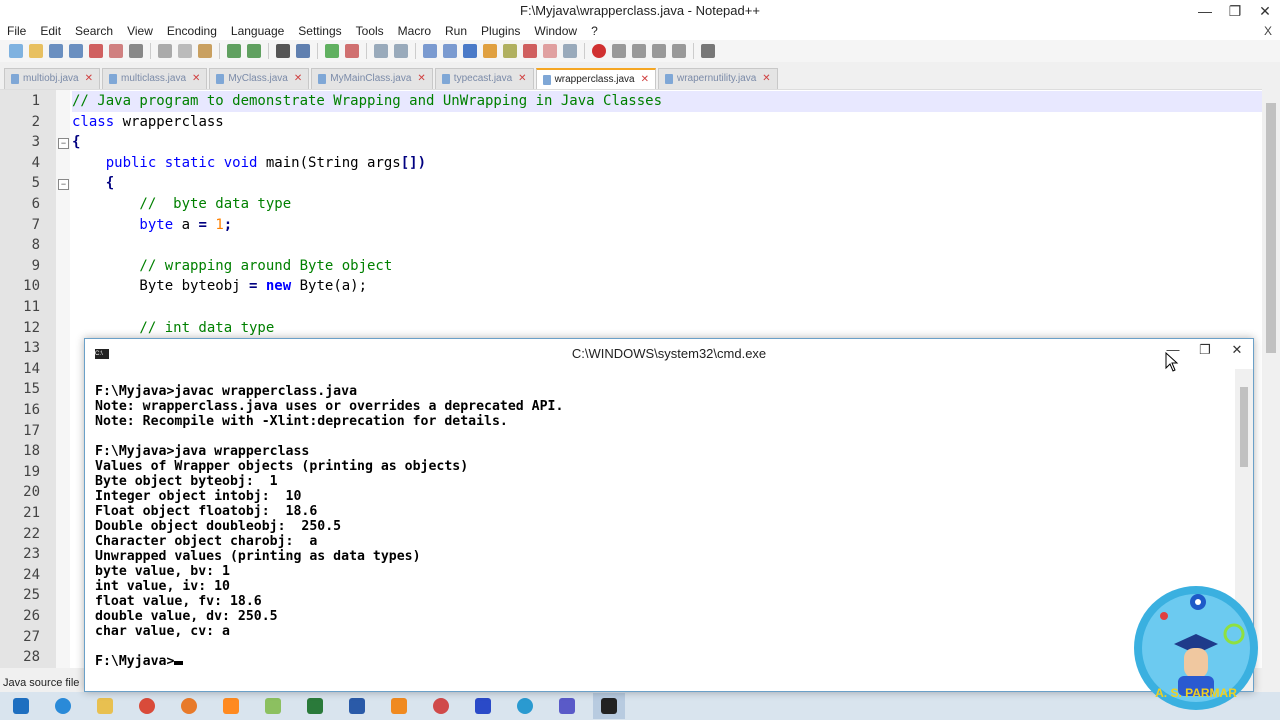 This screenshot has height=720, width=1280. Describe the element at coordinates (139, 661) in the screenshot. I see `console-prompt-line: F:\Myjava>` at that location.